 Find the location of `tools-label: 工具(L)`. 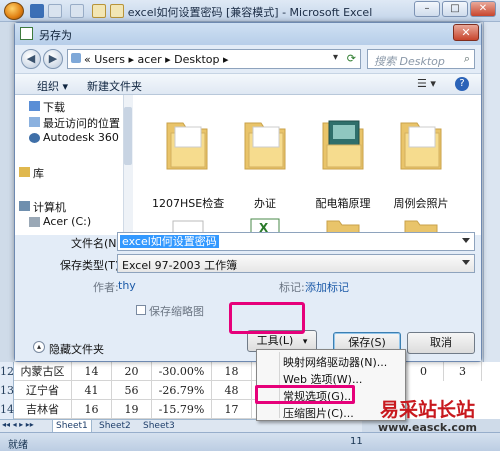

tools-label: 工具(L) is located at coordinates (275, 340).